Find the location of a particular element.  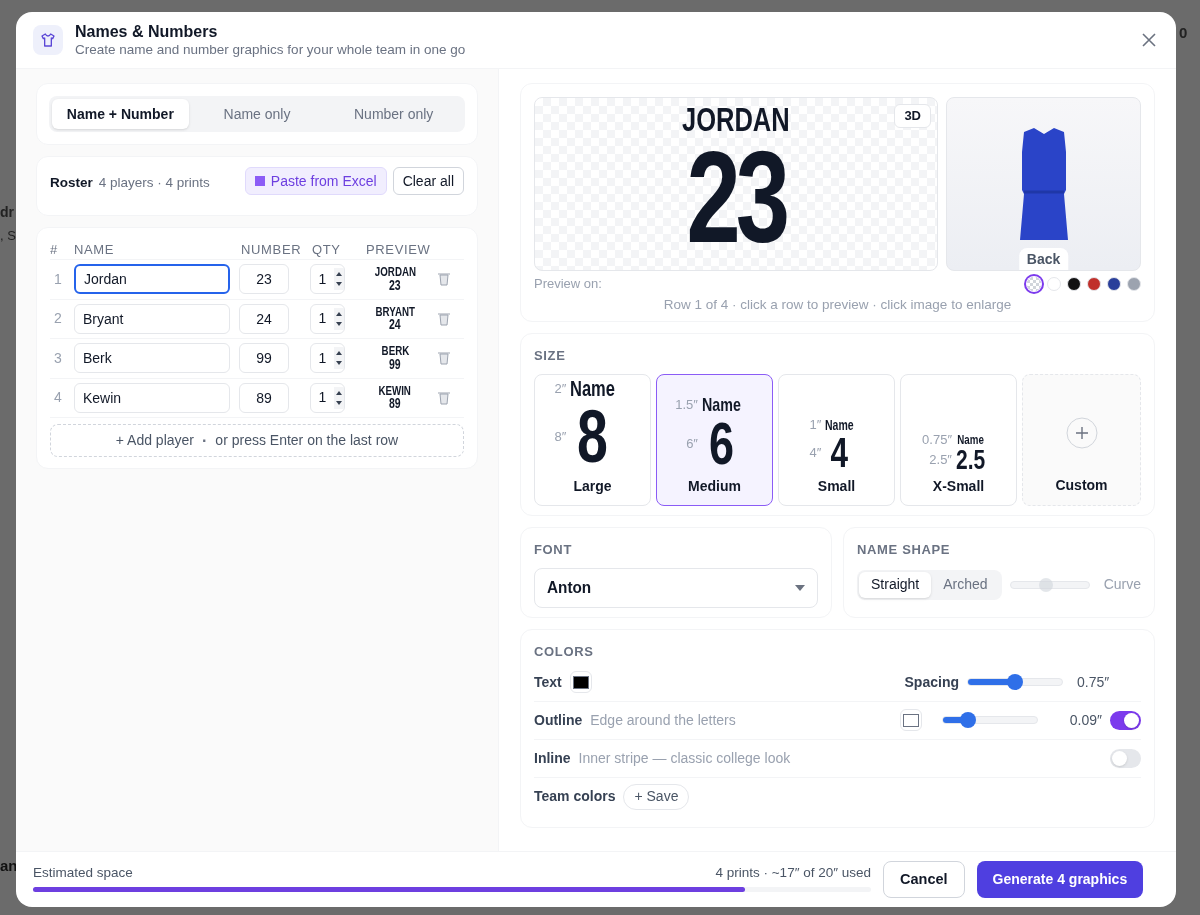

row-label: Text is located at coordinates (548, 682).